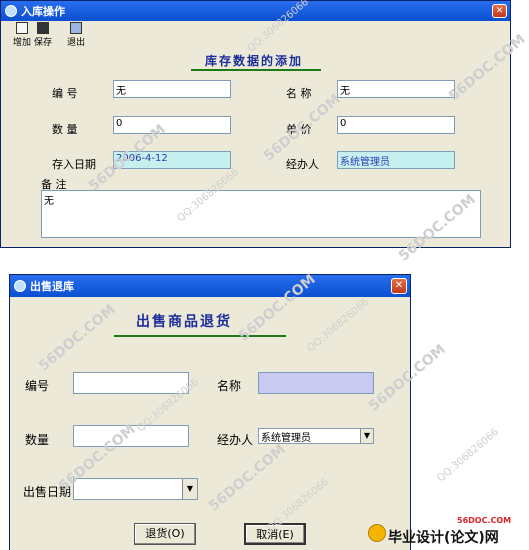 Image resolution: width=529 pixels, height=550 pixels. I want to click on cancel-button: 取消(E), so click(275, 534).